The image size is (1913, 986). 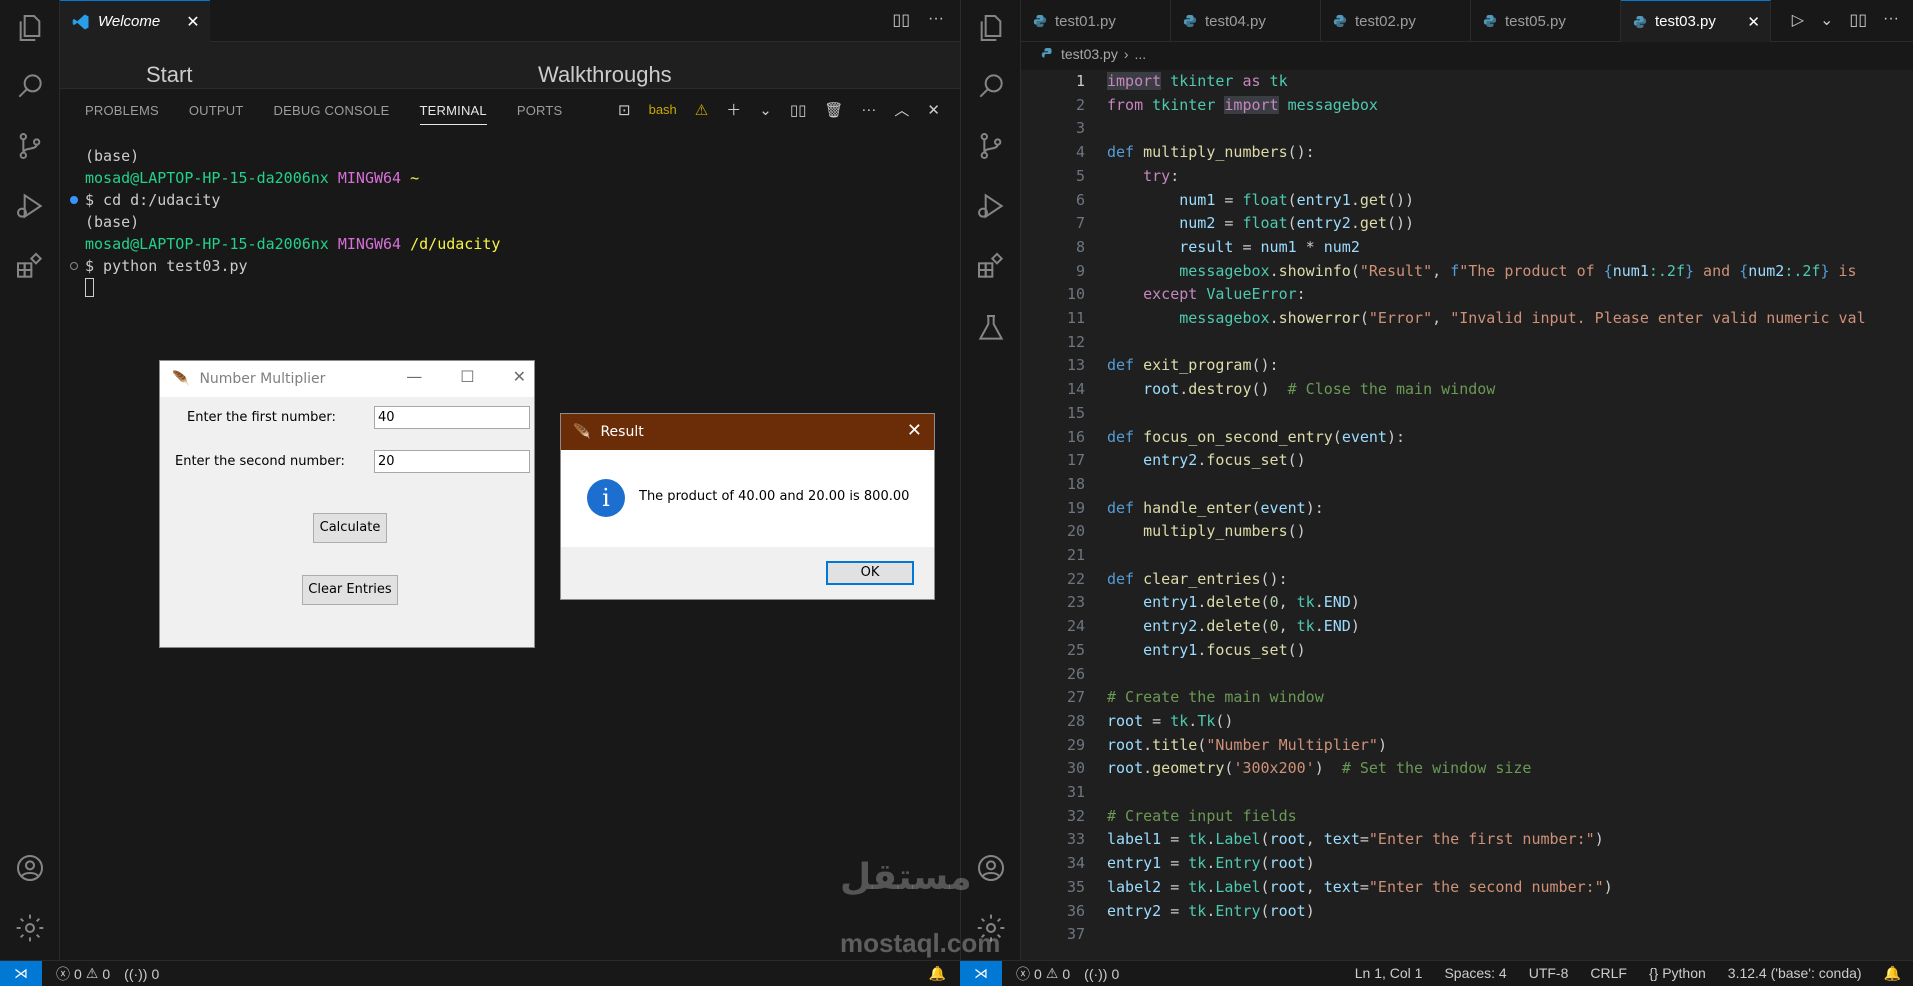 What do you see at coordinates (1389, 973) in the screenshot?
I see `cursor-position: Ln 1, Col 1` at bounding box center [1389, 973].